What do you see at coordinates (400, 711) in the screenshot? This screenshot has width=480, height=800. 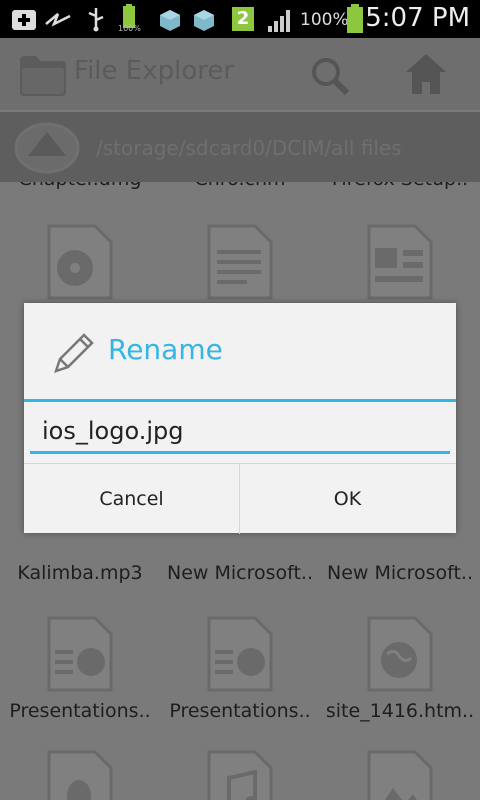 I see `file-name: site_1416.htm..` at bounding box center [400, 711].